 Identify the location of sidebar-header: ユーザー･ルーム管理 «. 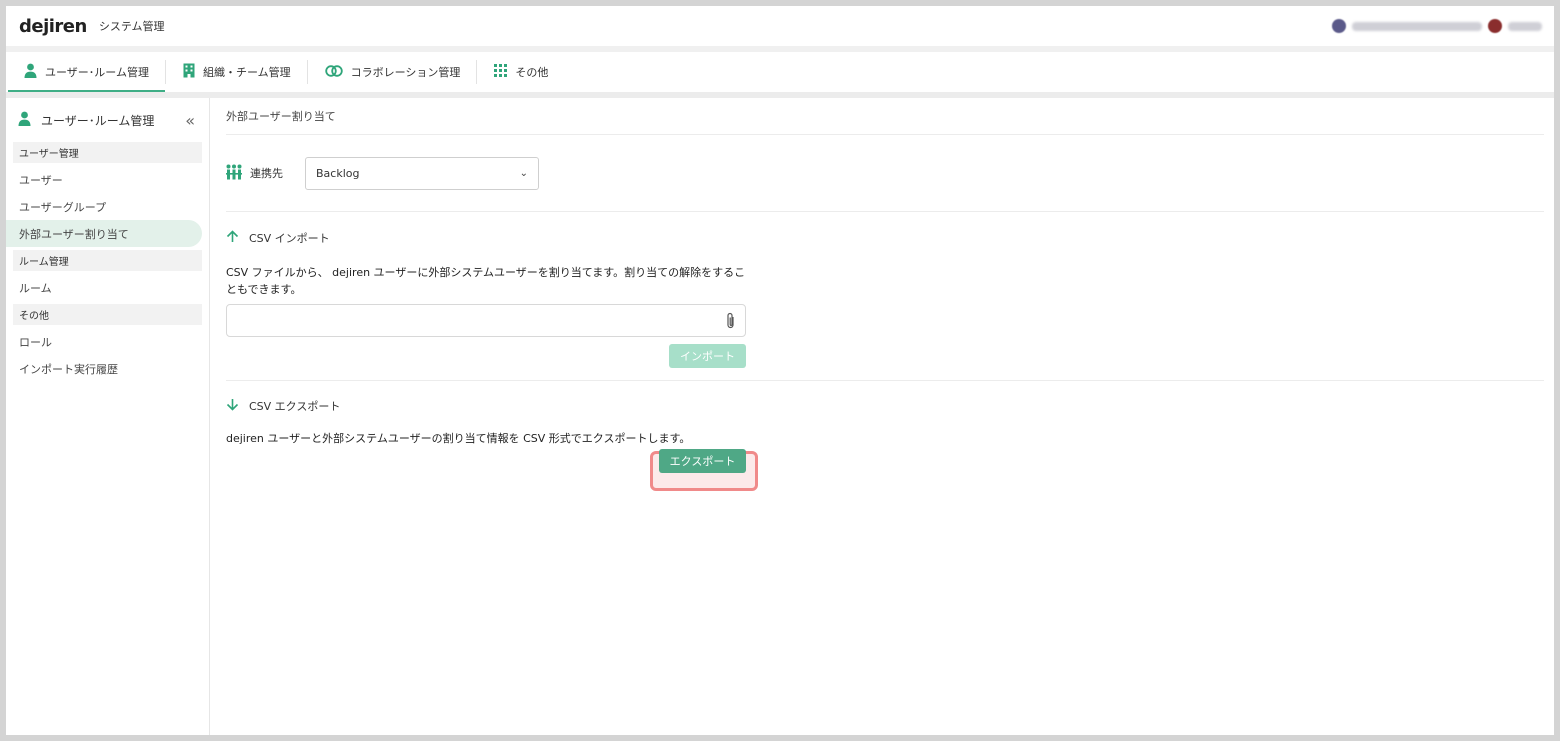
(107, 120).